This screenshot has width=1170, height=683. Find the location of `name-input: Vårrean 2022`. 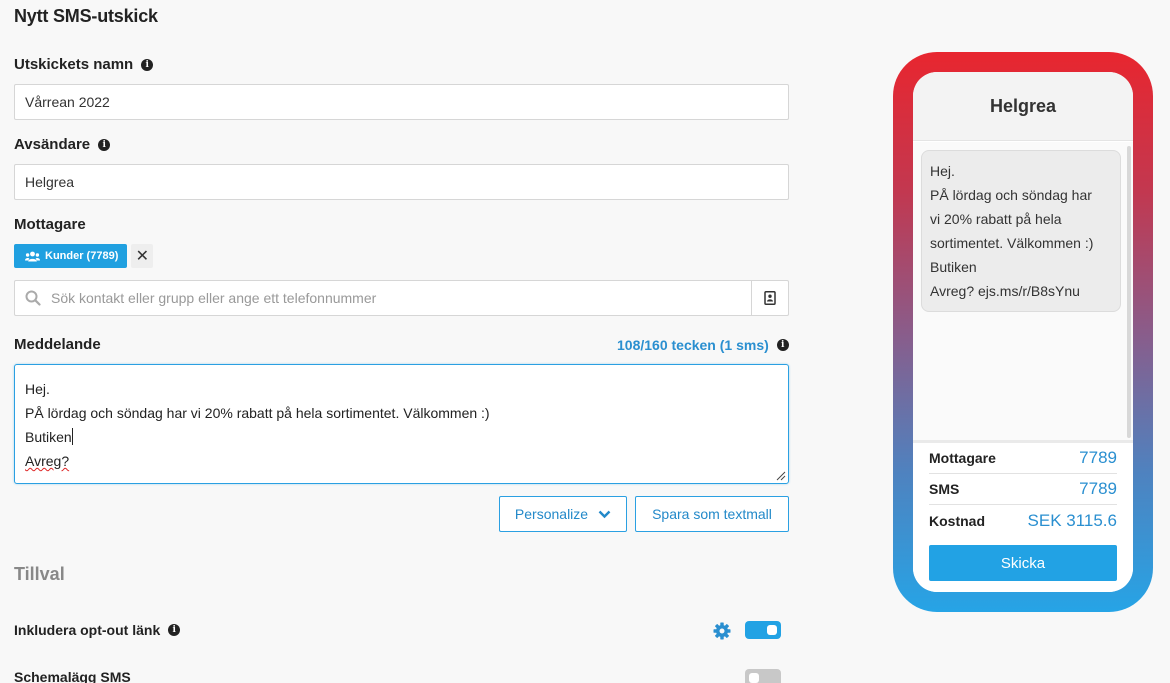

name-input: Vårrean 2022 is located at coordinates (401, 102).